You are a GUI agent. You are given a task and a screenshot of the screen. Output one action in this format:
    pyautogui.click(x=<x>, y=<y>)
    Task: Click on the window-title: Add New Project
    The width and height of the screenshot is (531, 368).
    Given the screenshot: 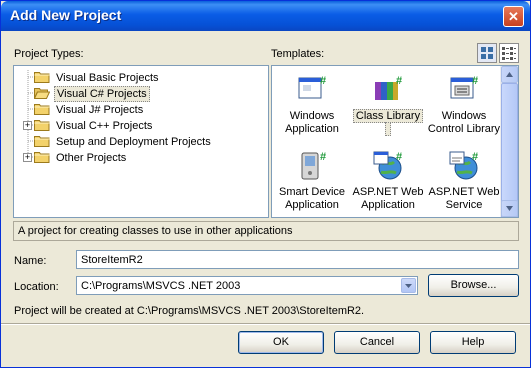 What is the action you would take?
    pyautogui.click(x=66, y=15)
    